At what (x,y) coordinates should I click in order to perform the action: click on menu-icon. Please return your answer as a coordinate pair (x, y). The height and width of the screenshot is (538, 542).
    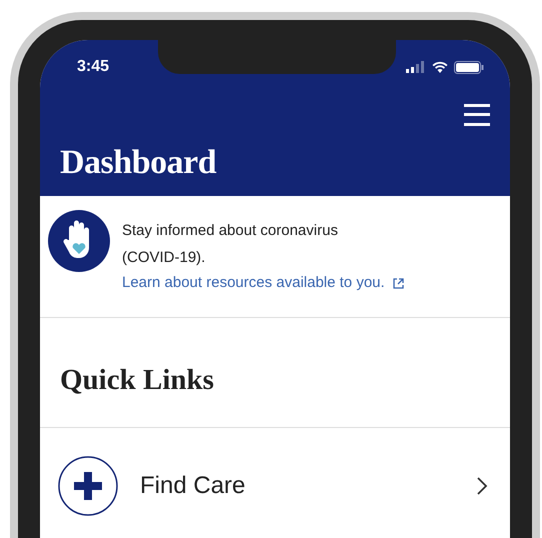
    Looking at the image, I should click on (477, 115).